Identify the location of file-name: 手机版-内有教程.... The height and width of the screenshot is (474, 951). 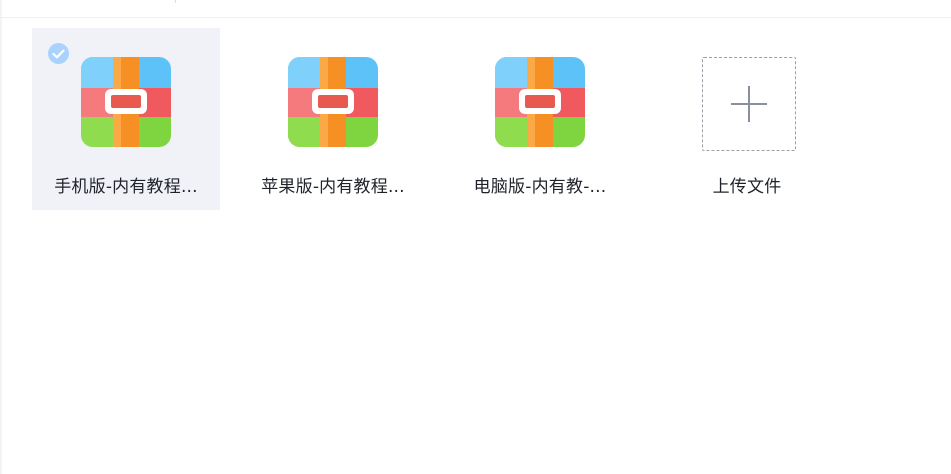
(126, 187).